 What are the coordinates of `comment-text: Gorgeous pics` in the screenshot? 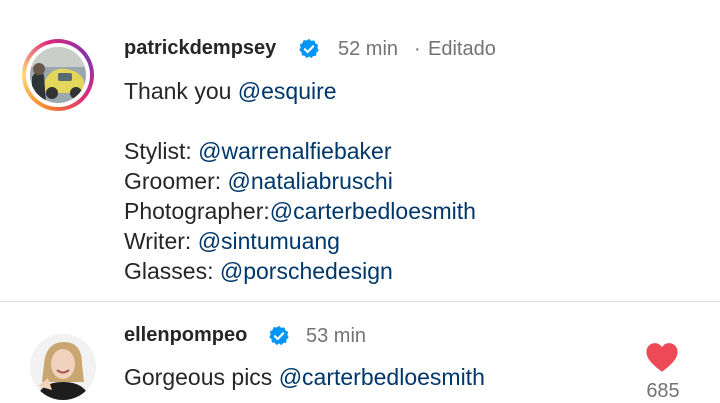 It's located at (201, 377).